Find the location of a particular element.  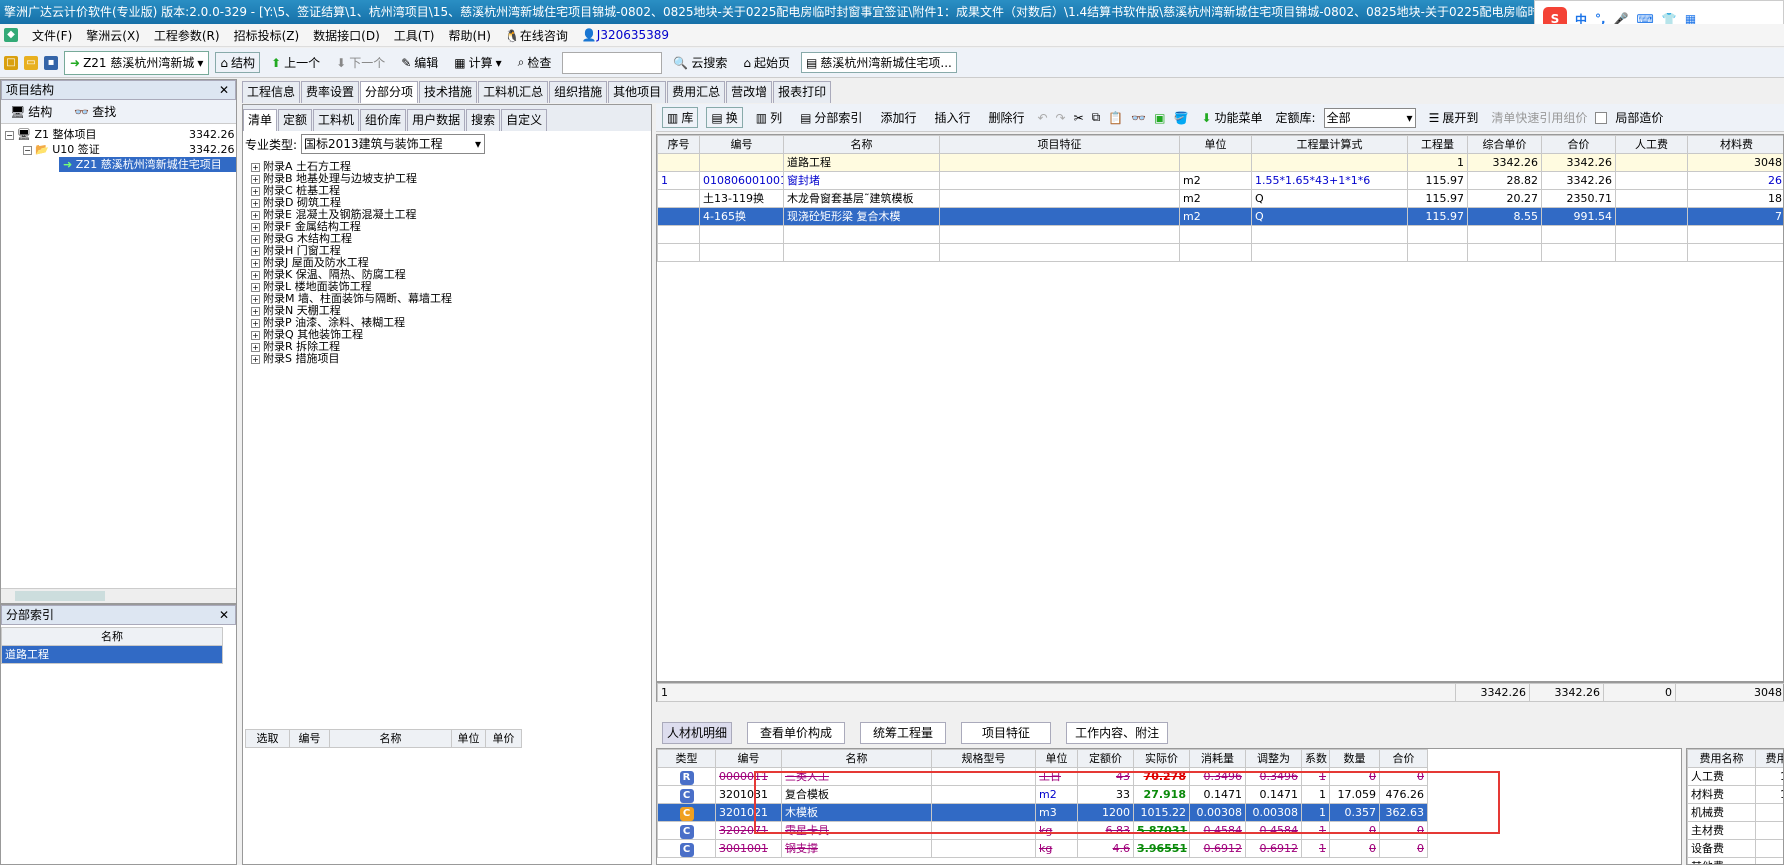

cell: 18 is located at coordinates (1735, 198).